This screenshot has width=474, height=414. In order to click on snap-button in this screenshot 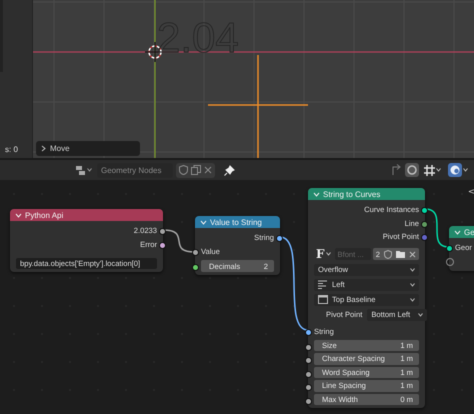, I will do `click(432, 170)`.